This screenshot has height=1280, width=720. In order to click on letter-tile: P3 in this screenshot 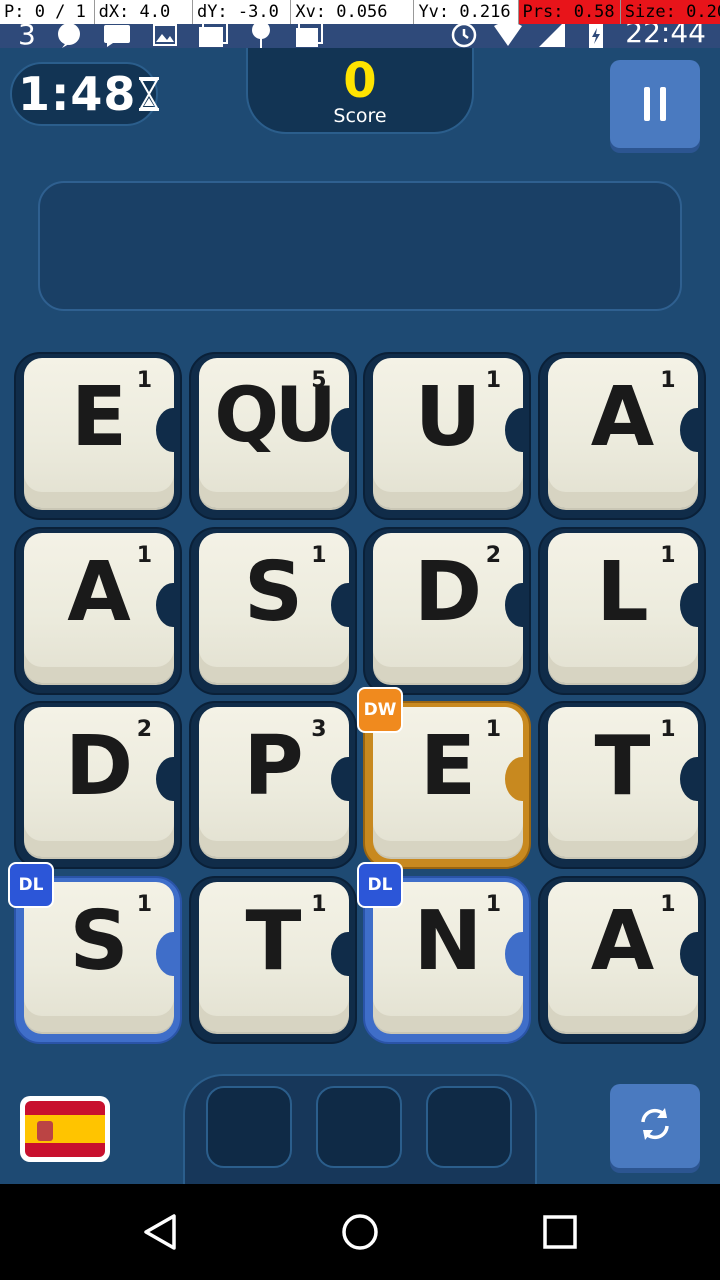, I will do `click(272, 785)`.